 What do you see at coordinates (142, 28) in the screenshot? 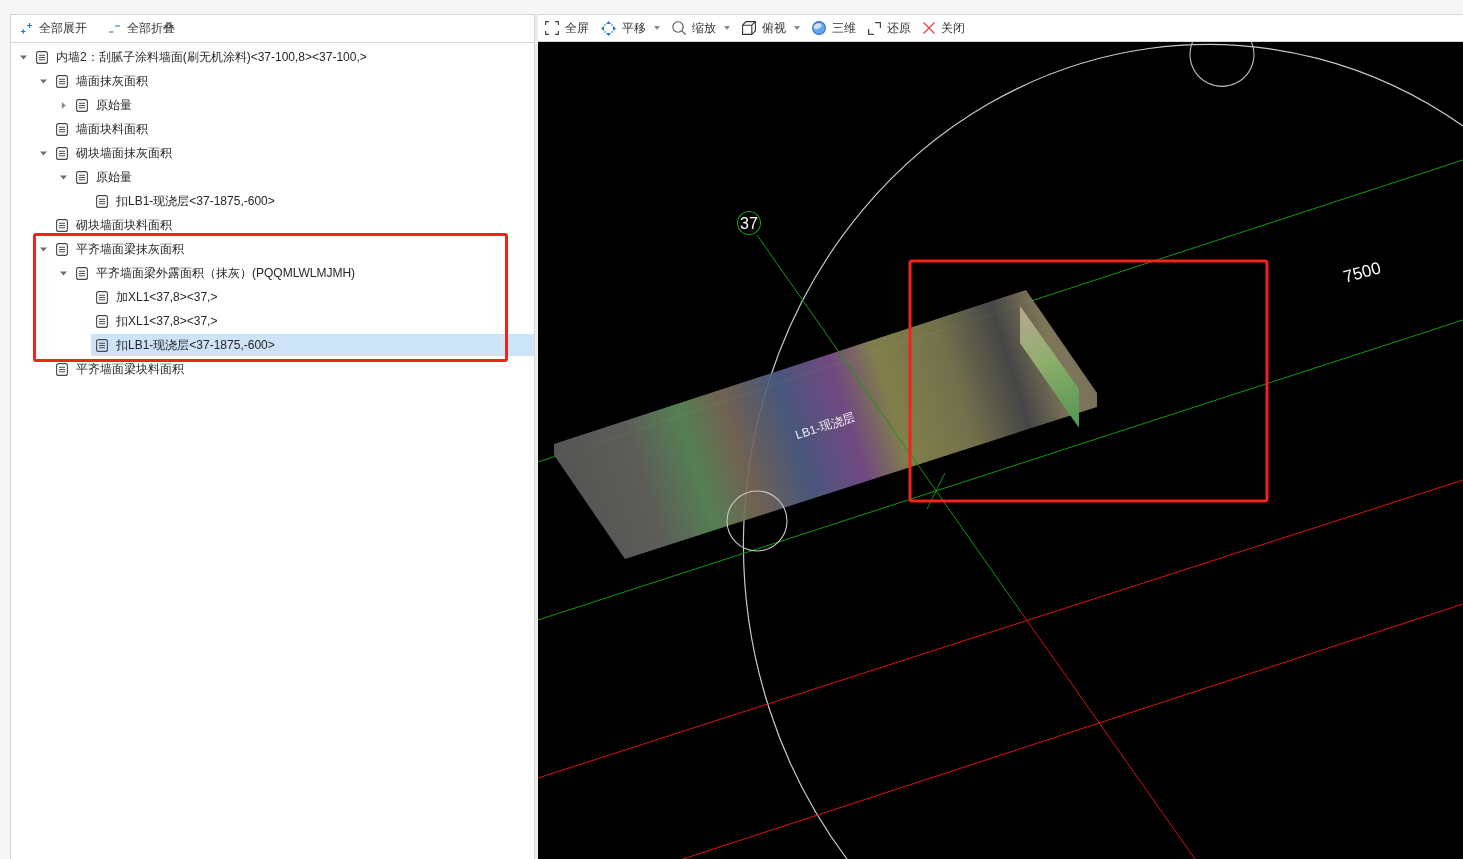
I see `collapse-all-button: 全部折叠` at bounding box center [142, 28].